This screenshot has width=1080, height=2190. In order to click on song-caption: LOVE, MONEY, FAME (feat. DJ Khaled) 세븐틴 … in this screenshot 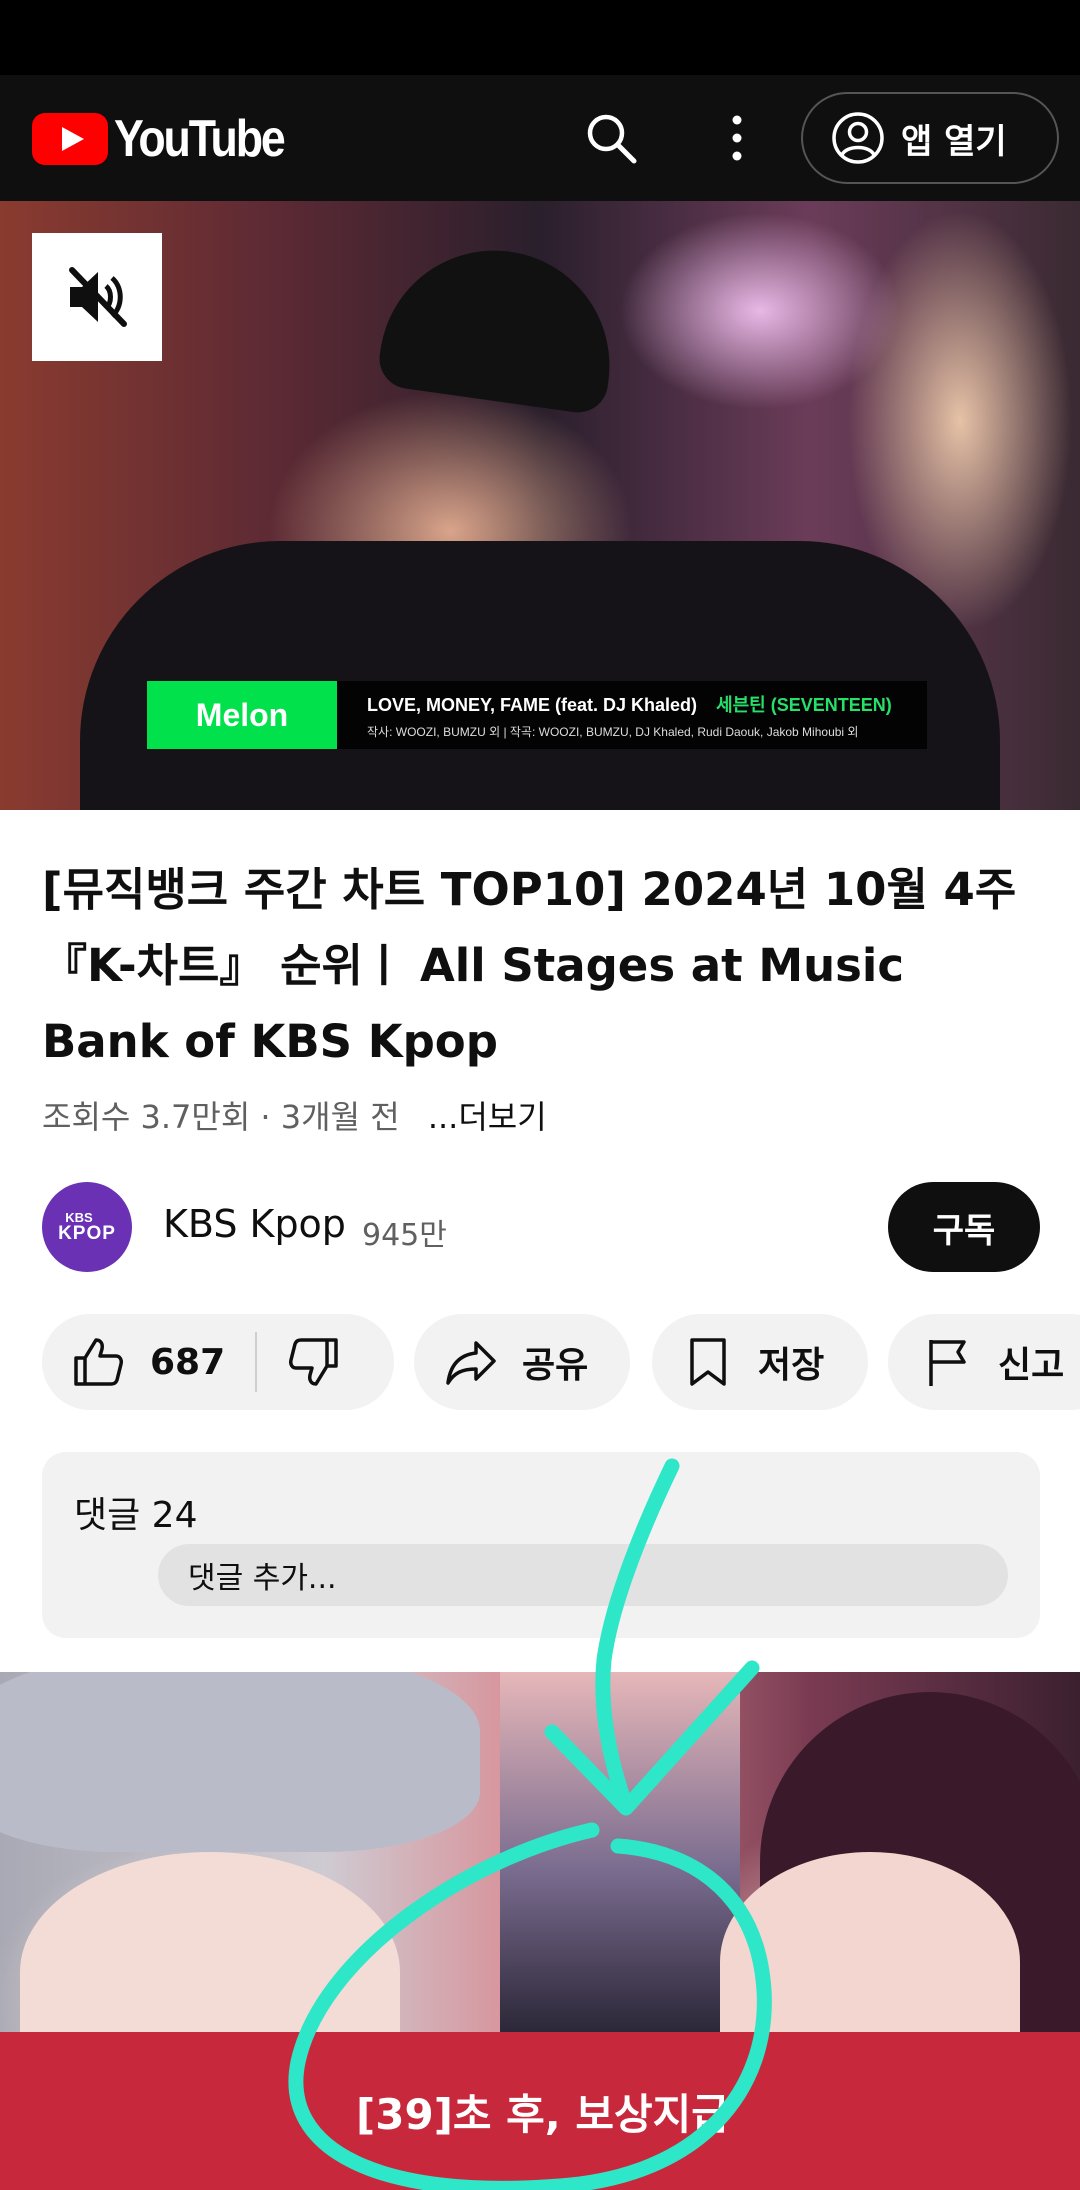, I will do `click(632, 715)`.